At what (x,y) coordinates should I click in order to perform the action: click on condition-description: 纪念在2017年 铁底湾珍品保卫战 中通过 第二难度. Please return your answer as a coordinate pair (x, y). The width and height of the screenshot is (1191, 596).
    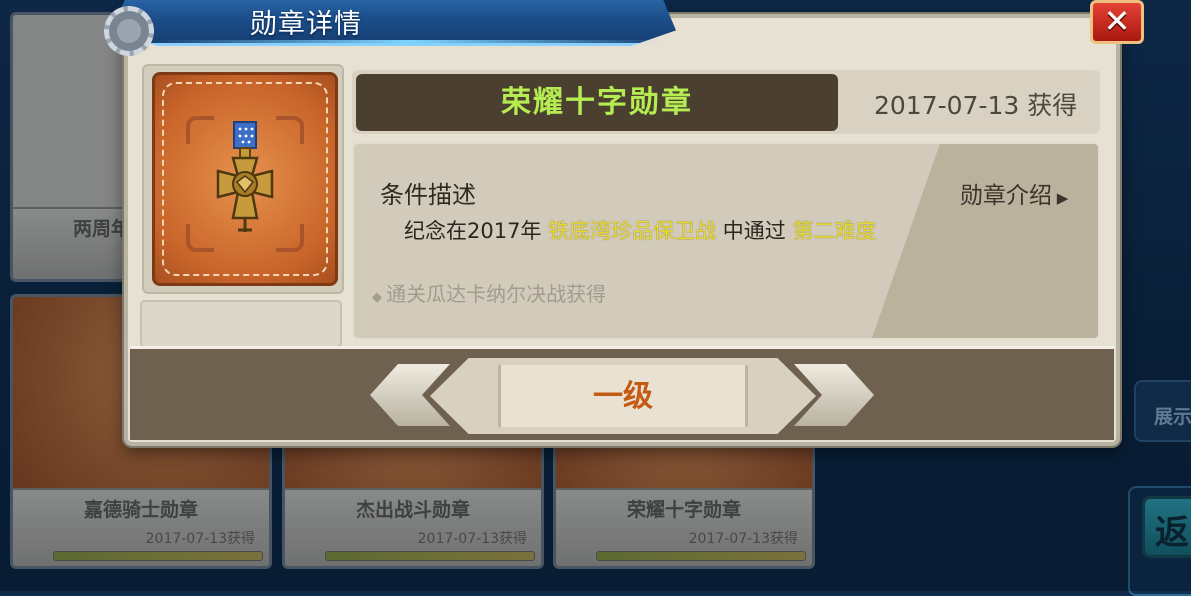
    Looking at the image, I should click on (644, 231).